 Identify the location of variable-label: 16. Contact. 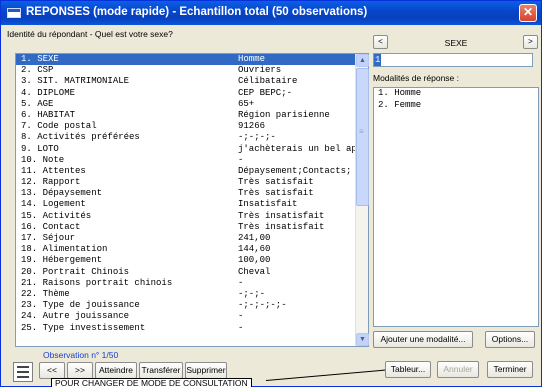
(51, 226).